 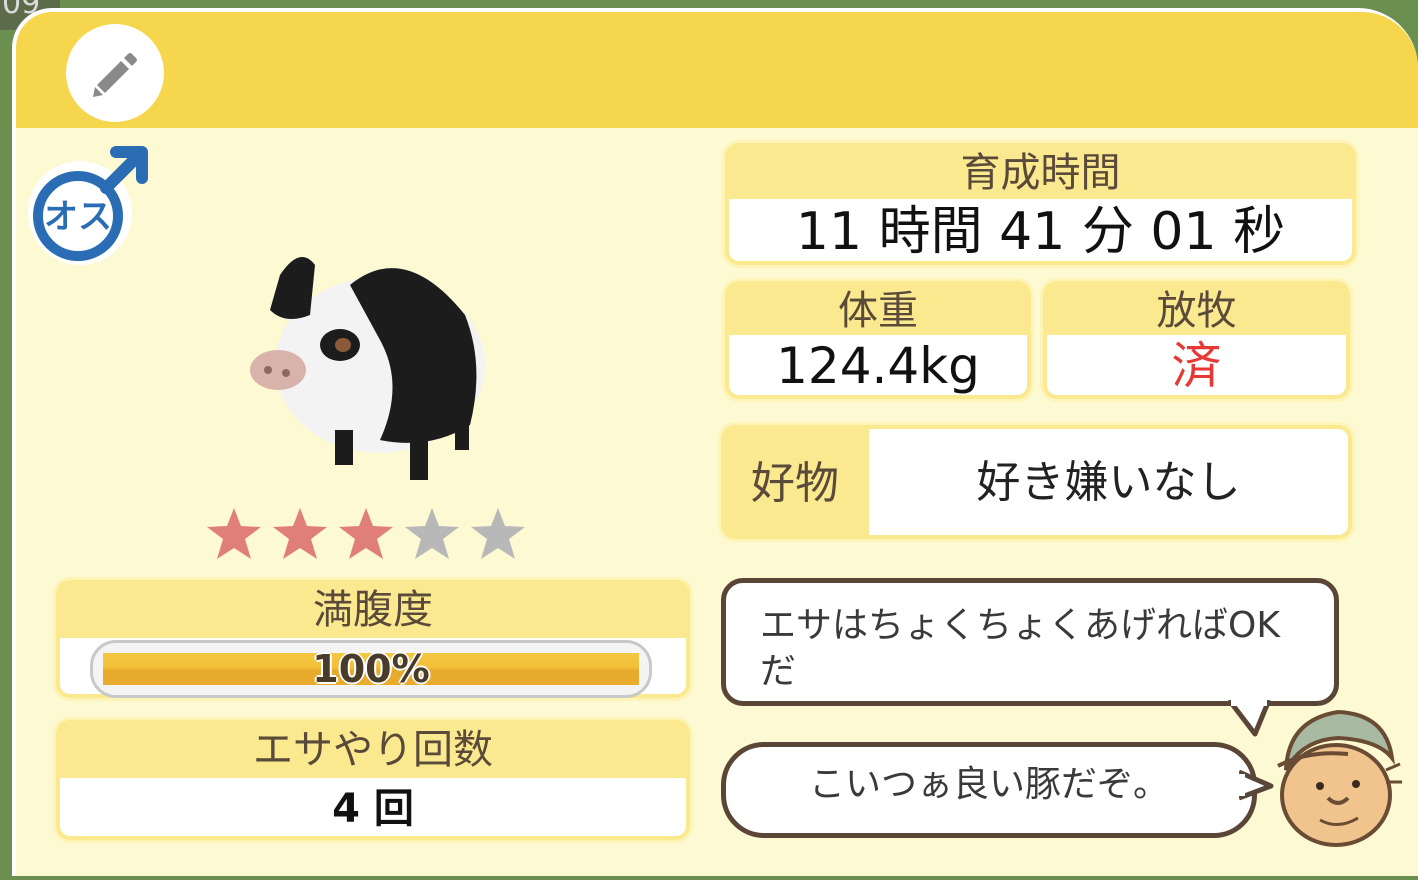 I want to click on feed-count-card: エサやり回数 4 回, so click(x=373, y=780).